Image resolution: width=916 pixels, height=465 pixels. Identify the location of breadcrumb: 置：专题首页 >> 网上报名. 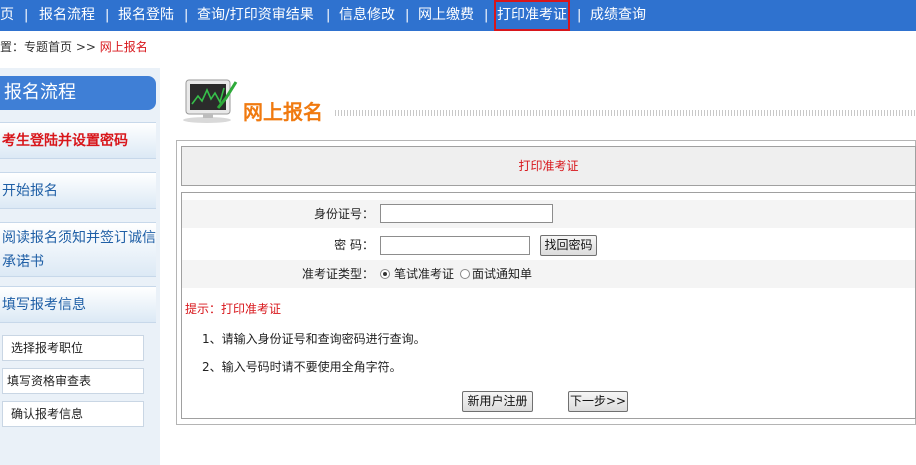
(74, 47).